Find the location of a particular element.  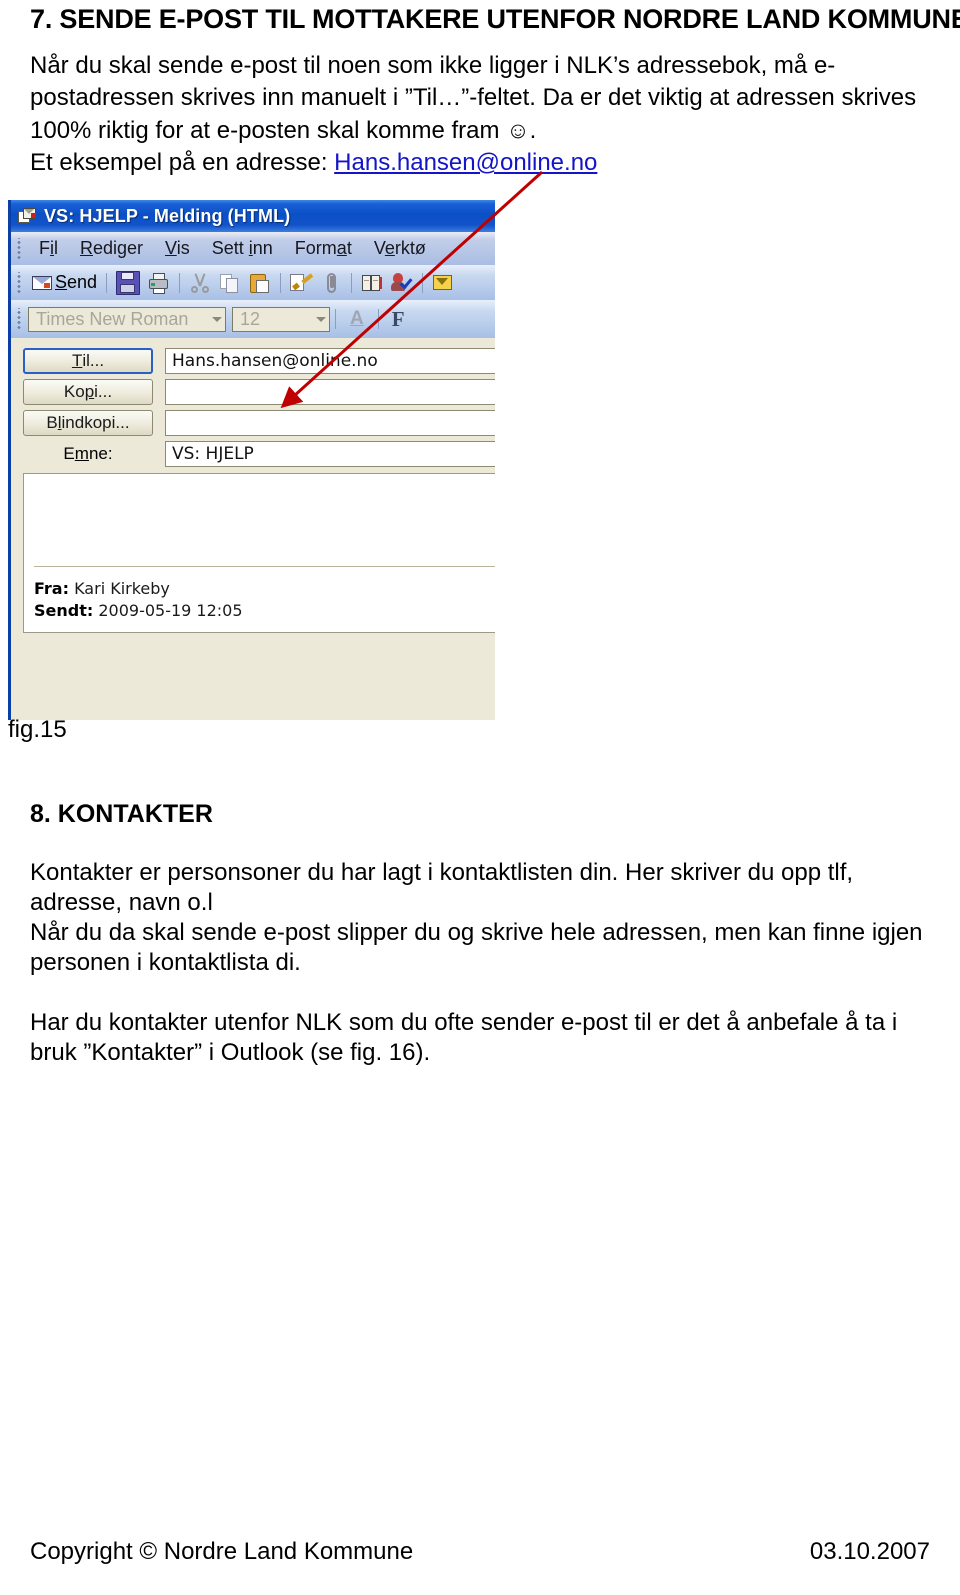

menu-item-format: Format is located at coordinates (323, 248).